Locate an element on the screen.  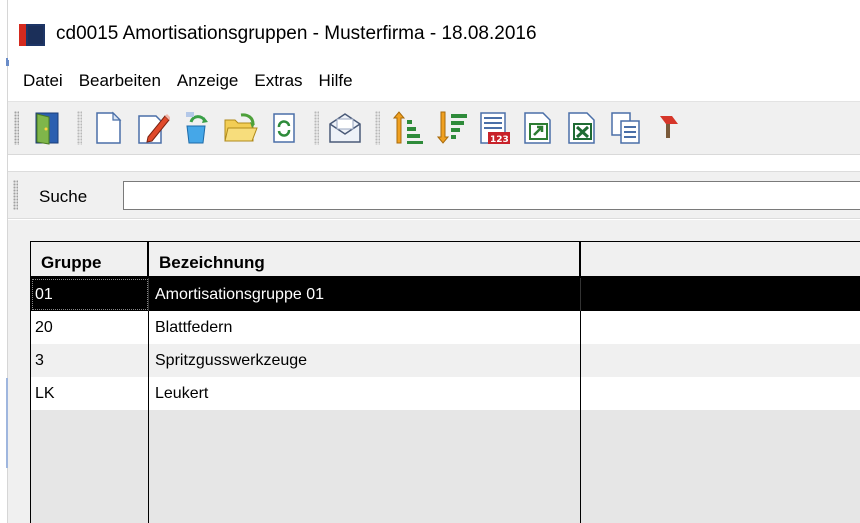
copy-document-icon is located at coordinates (626, 128).